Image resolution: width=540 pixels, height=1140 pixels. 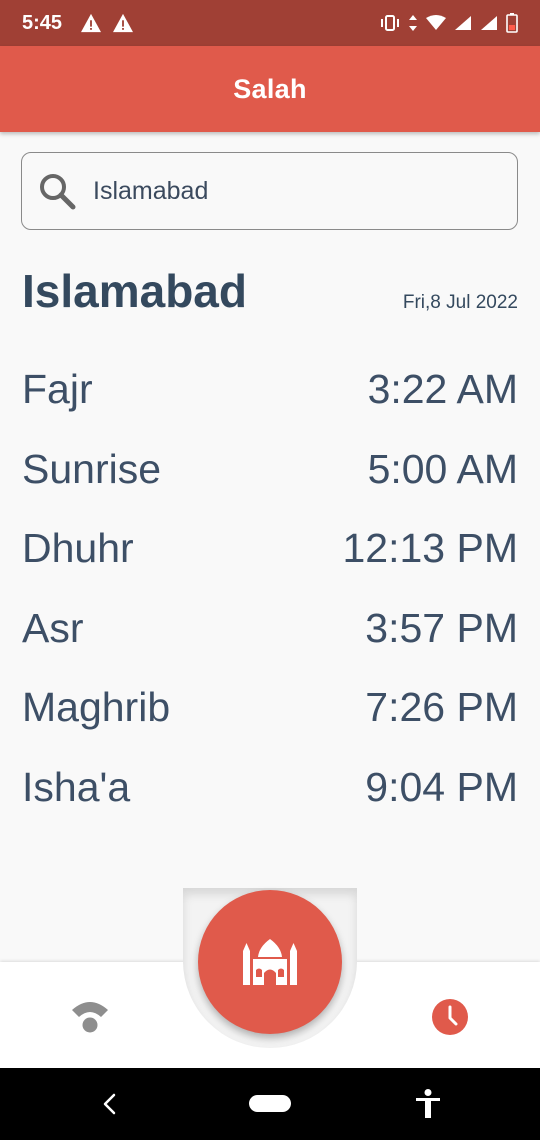 I want to click on status-time: 5:45, so click(x=42, y=22).